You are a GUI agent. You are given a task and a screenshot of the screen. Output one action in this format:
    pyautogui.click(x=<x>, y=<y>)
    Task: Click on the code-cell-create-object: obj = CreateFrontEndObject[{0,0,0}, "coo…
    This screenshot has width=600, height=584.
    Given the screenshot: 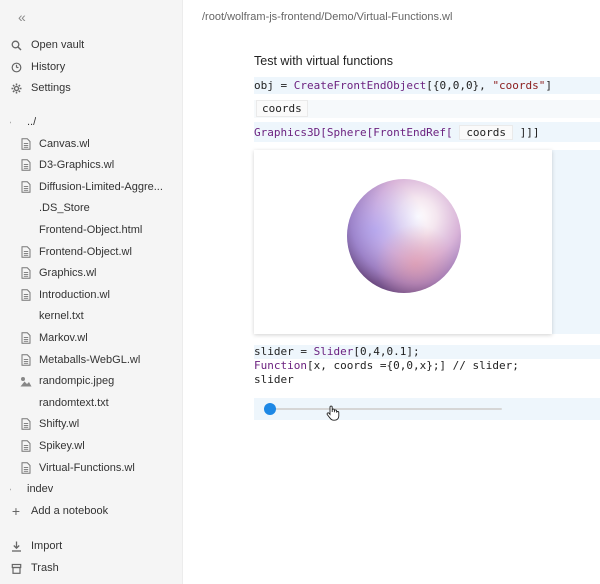 What is the action you would take?
    pyautogui.click(x=427, y=85)
    